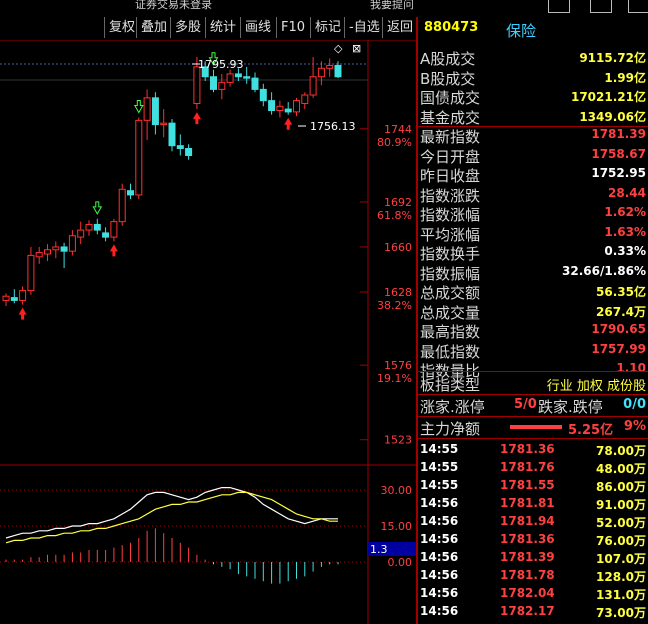  I want to click on toolbar-overlay: 叠加, so click(153, 27).